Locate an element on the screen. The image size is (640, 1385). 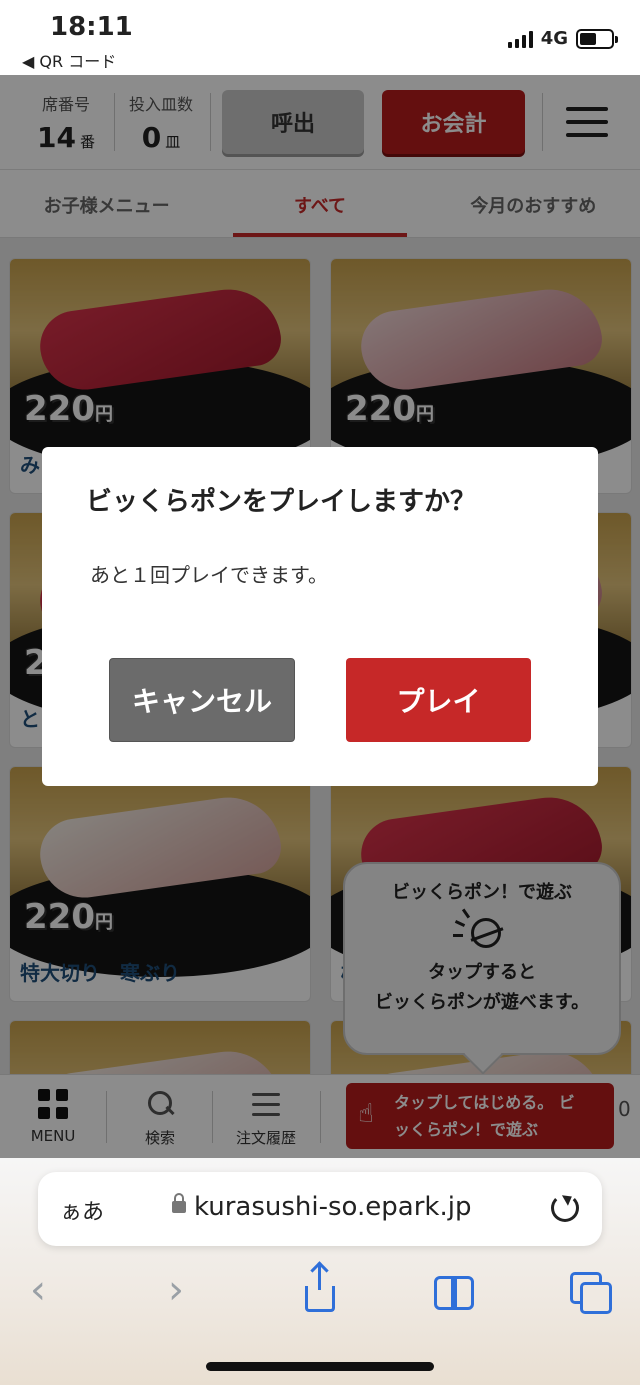
forward-button: › is located at coordinates (188, 1290).